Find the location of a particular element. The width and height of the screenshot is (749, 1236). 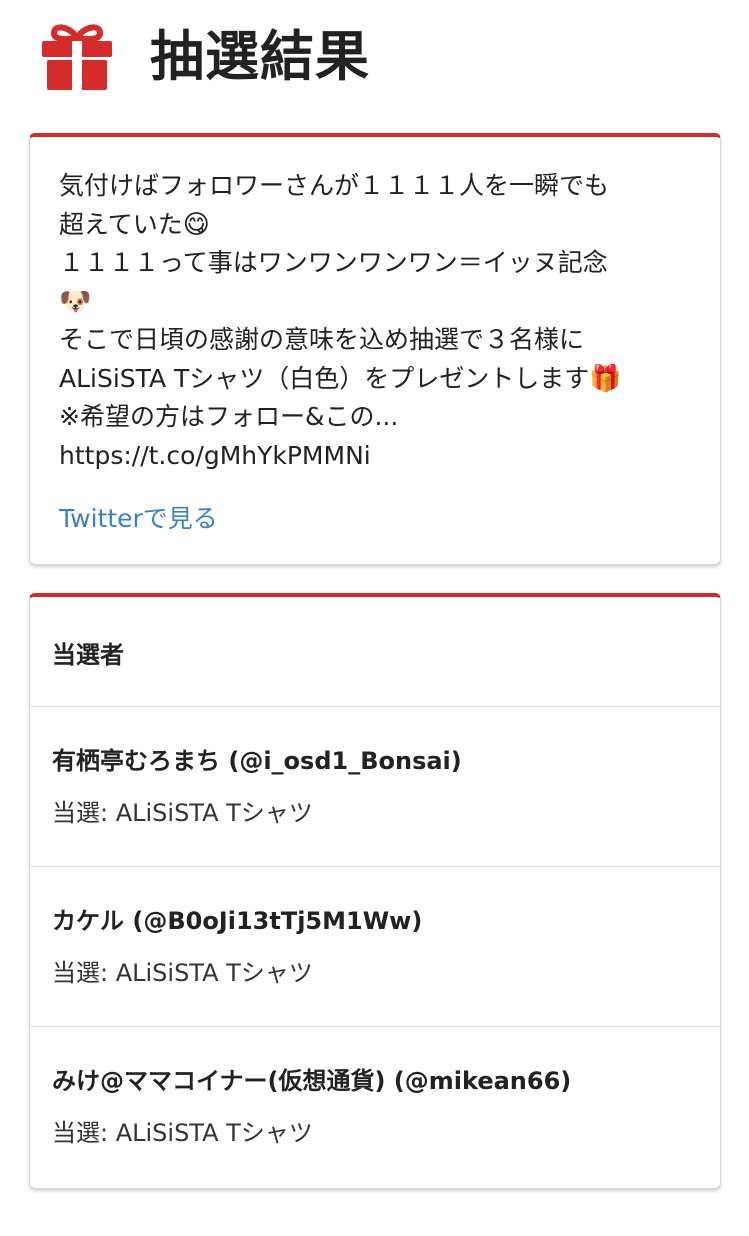

view-on-twitter-link: Twitterで見る is located at coordinates (138, 519).